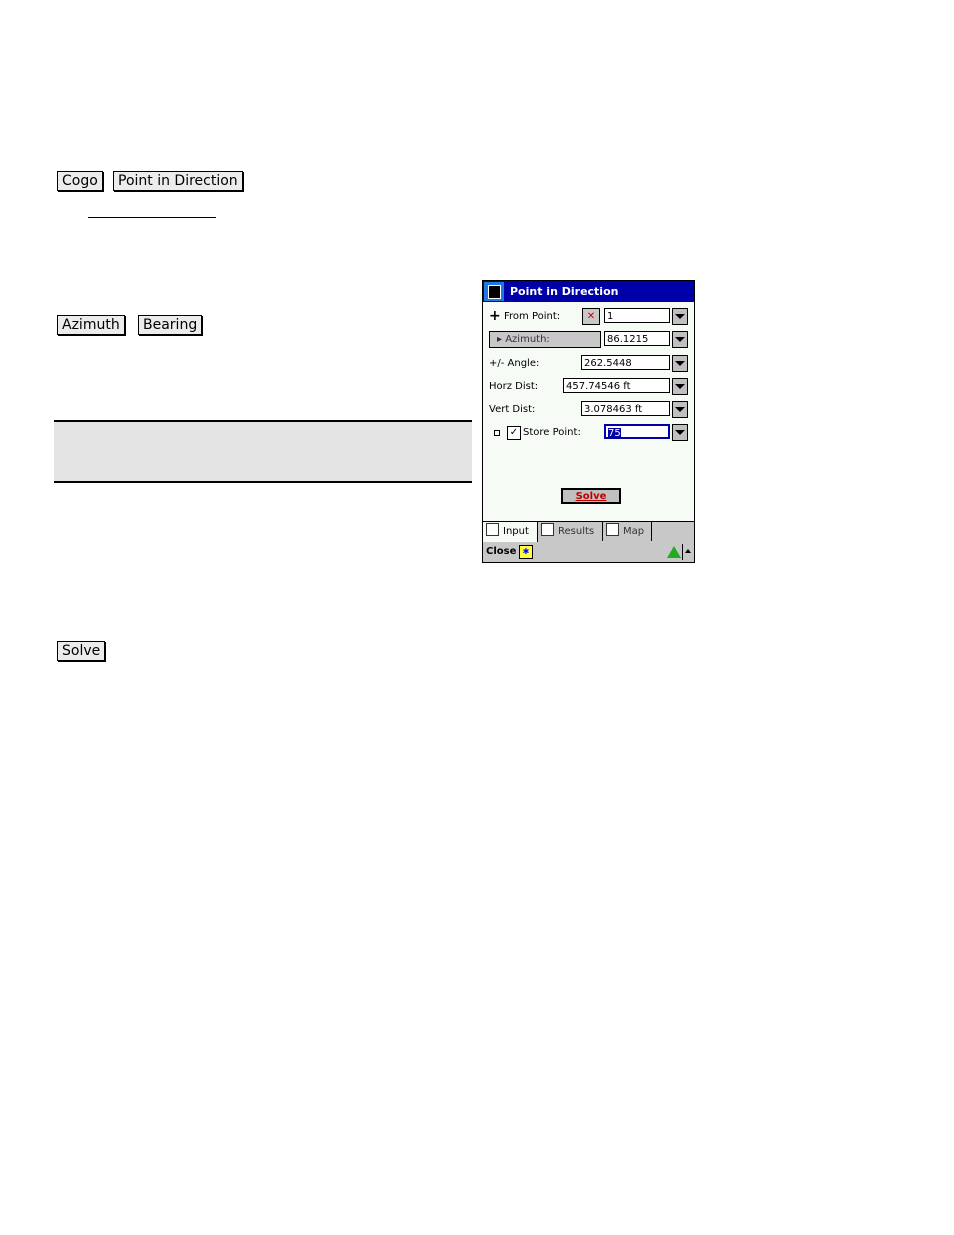 The height and width of the screenshot is (1235, 954). I want to click on command-bar: Close ✱, so click(588, 552).